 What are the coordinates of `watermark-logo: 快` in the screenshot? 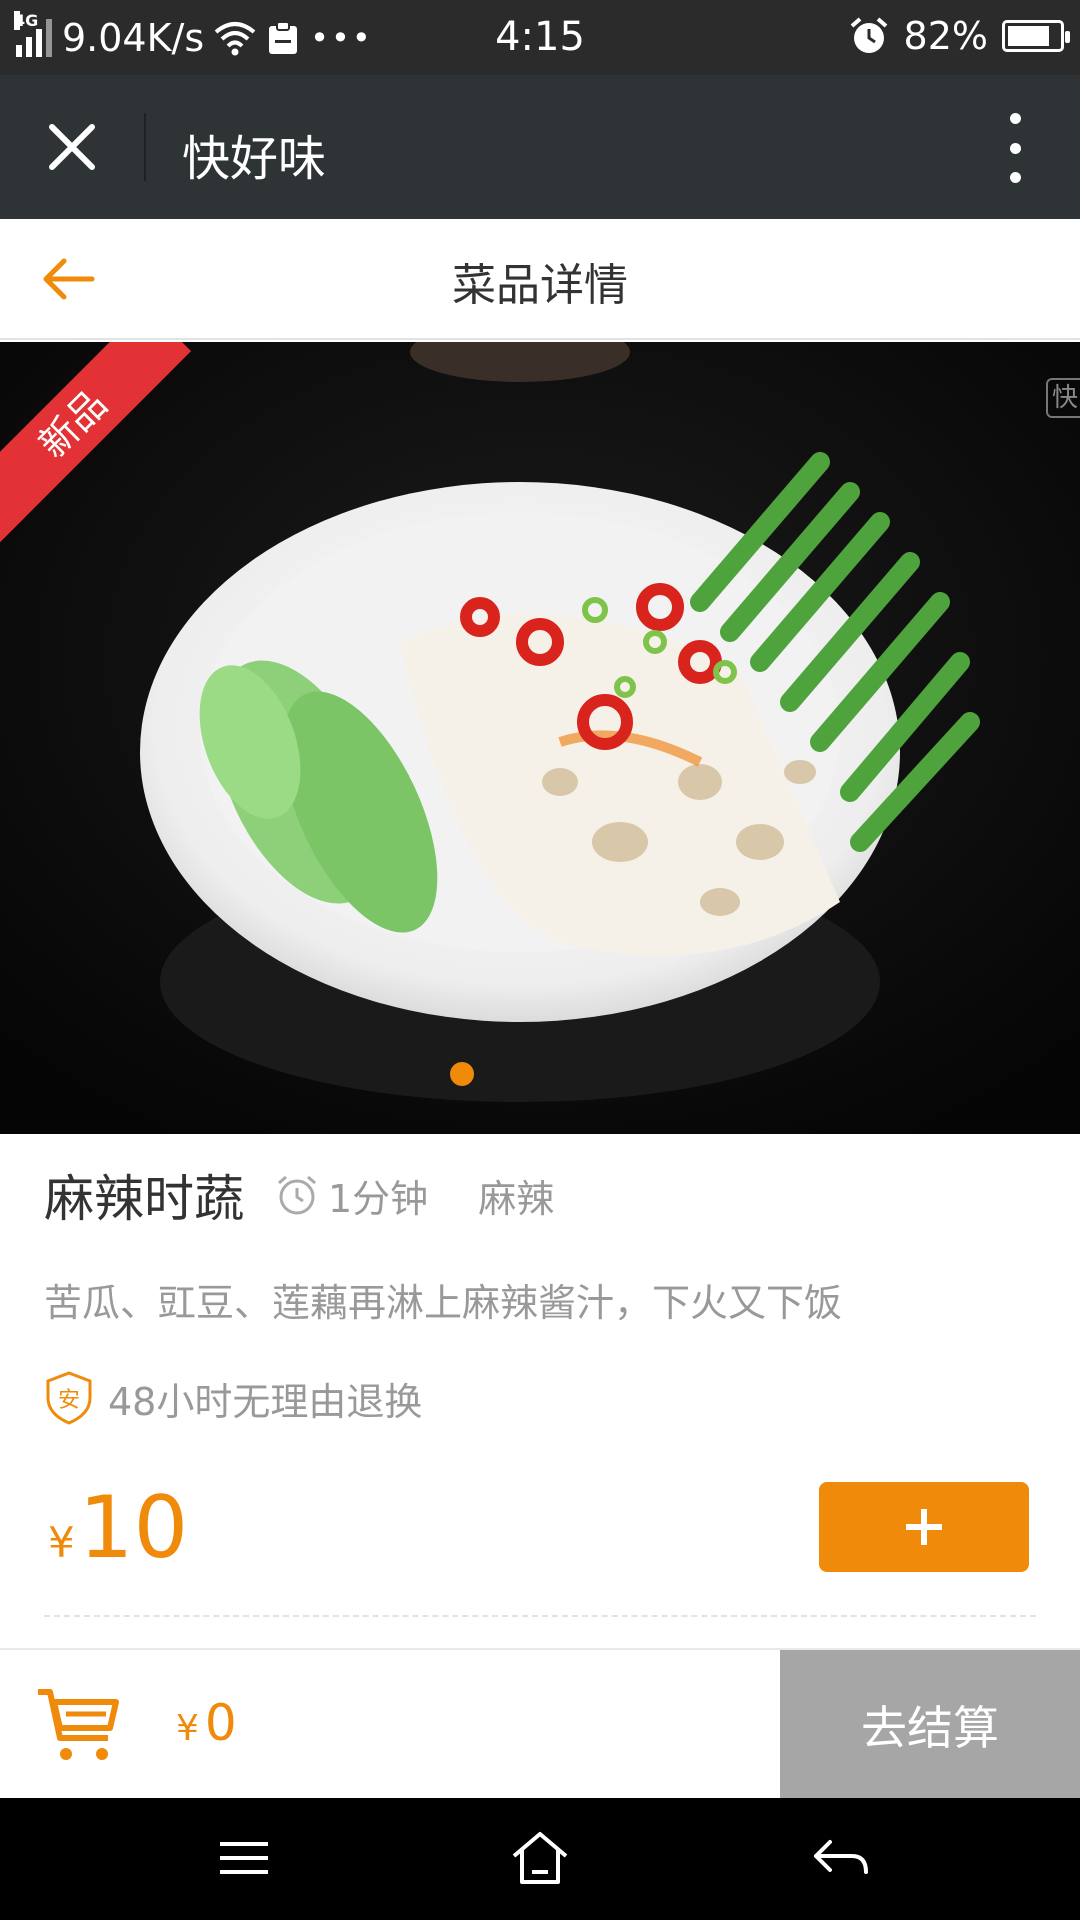 It's located at (1063, 398).